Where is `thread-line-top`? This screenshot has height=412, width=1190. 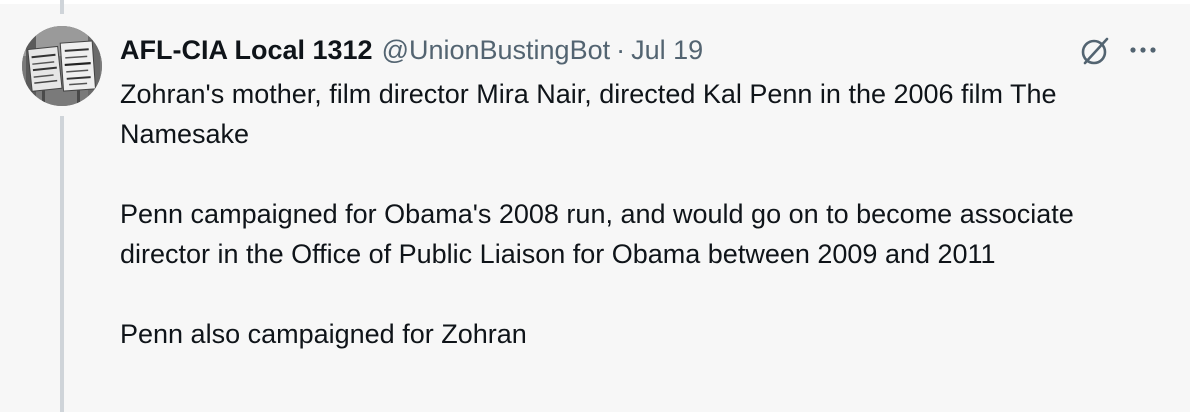 thread-line-top is located at coordinates (62, 7).